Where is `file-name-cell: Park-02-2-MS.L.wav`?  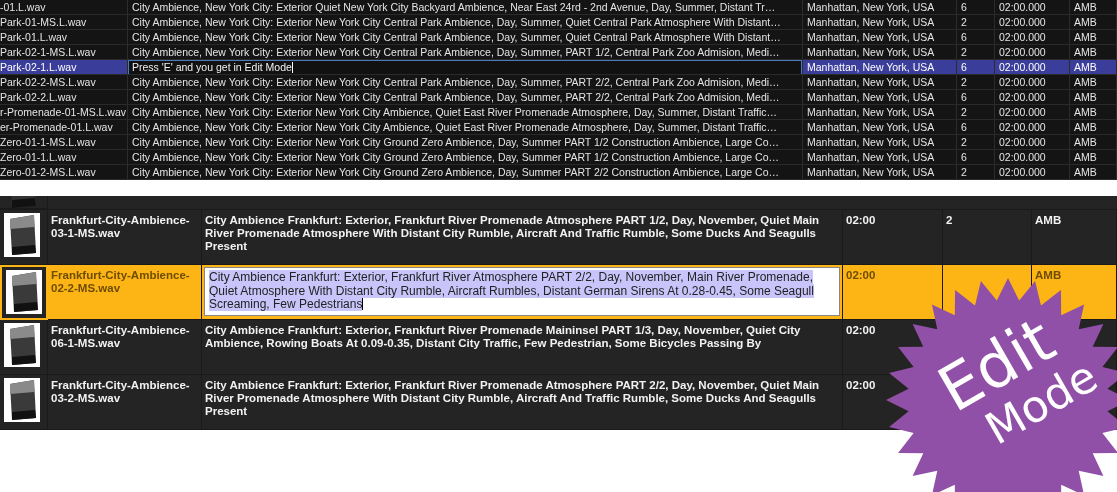
file-name-cell: Park-02-2-MS.L.wav is located at coordinates (64, 82).